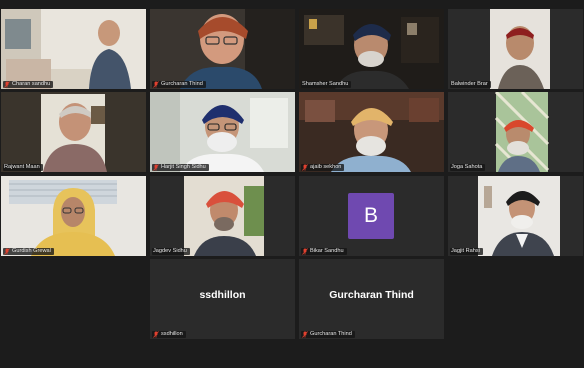 This screenshot has height=368, width=584. I want to click on participant-tile: Gurdish Grewal, so click(73, 216).